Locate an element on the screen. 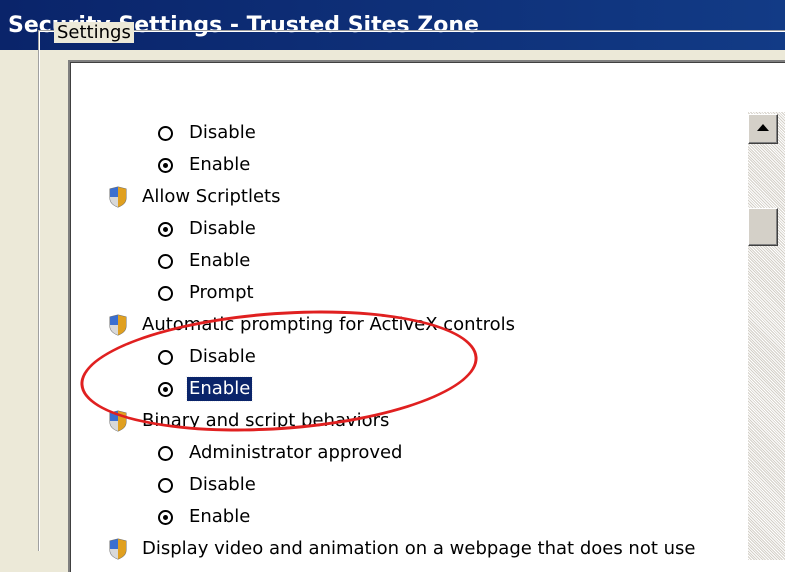 This screenshot has width=785, height=572. scrollbar-thumb is located at coordinates (763, 227).